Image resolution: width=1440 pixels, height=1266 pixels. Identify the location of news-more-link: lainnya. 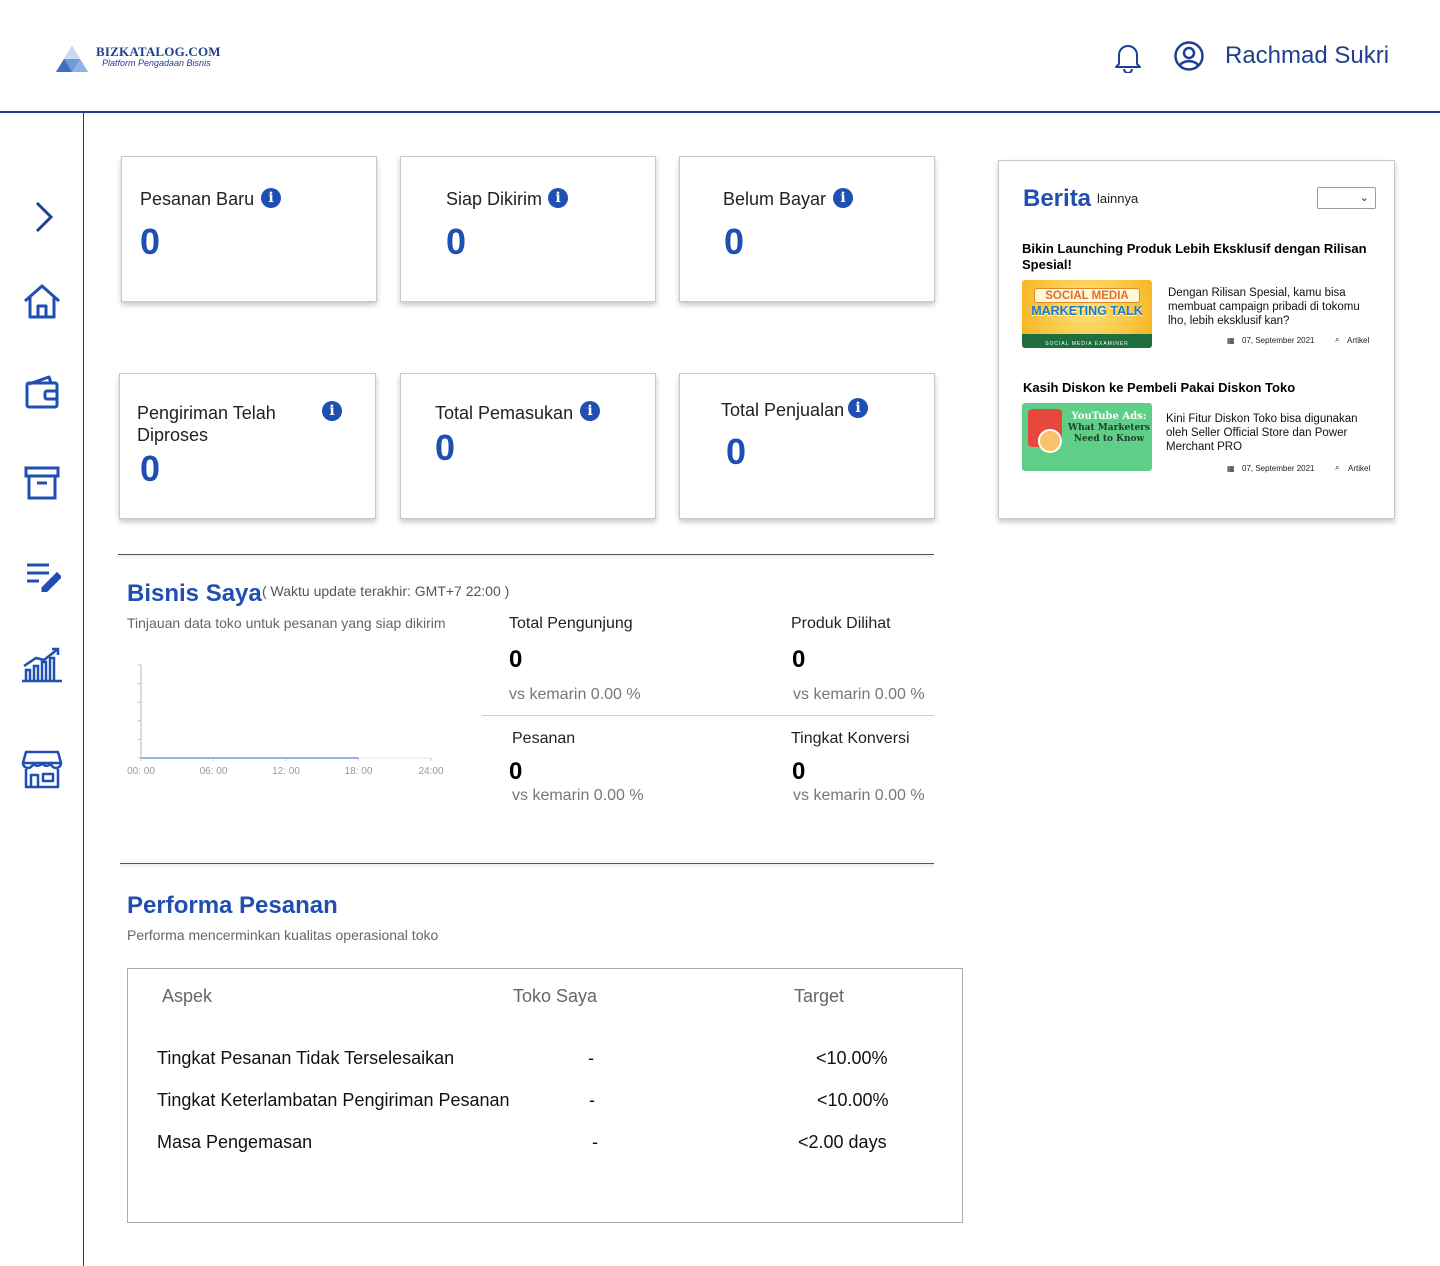
(1117, 198).